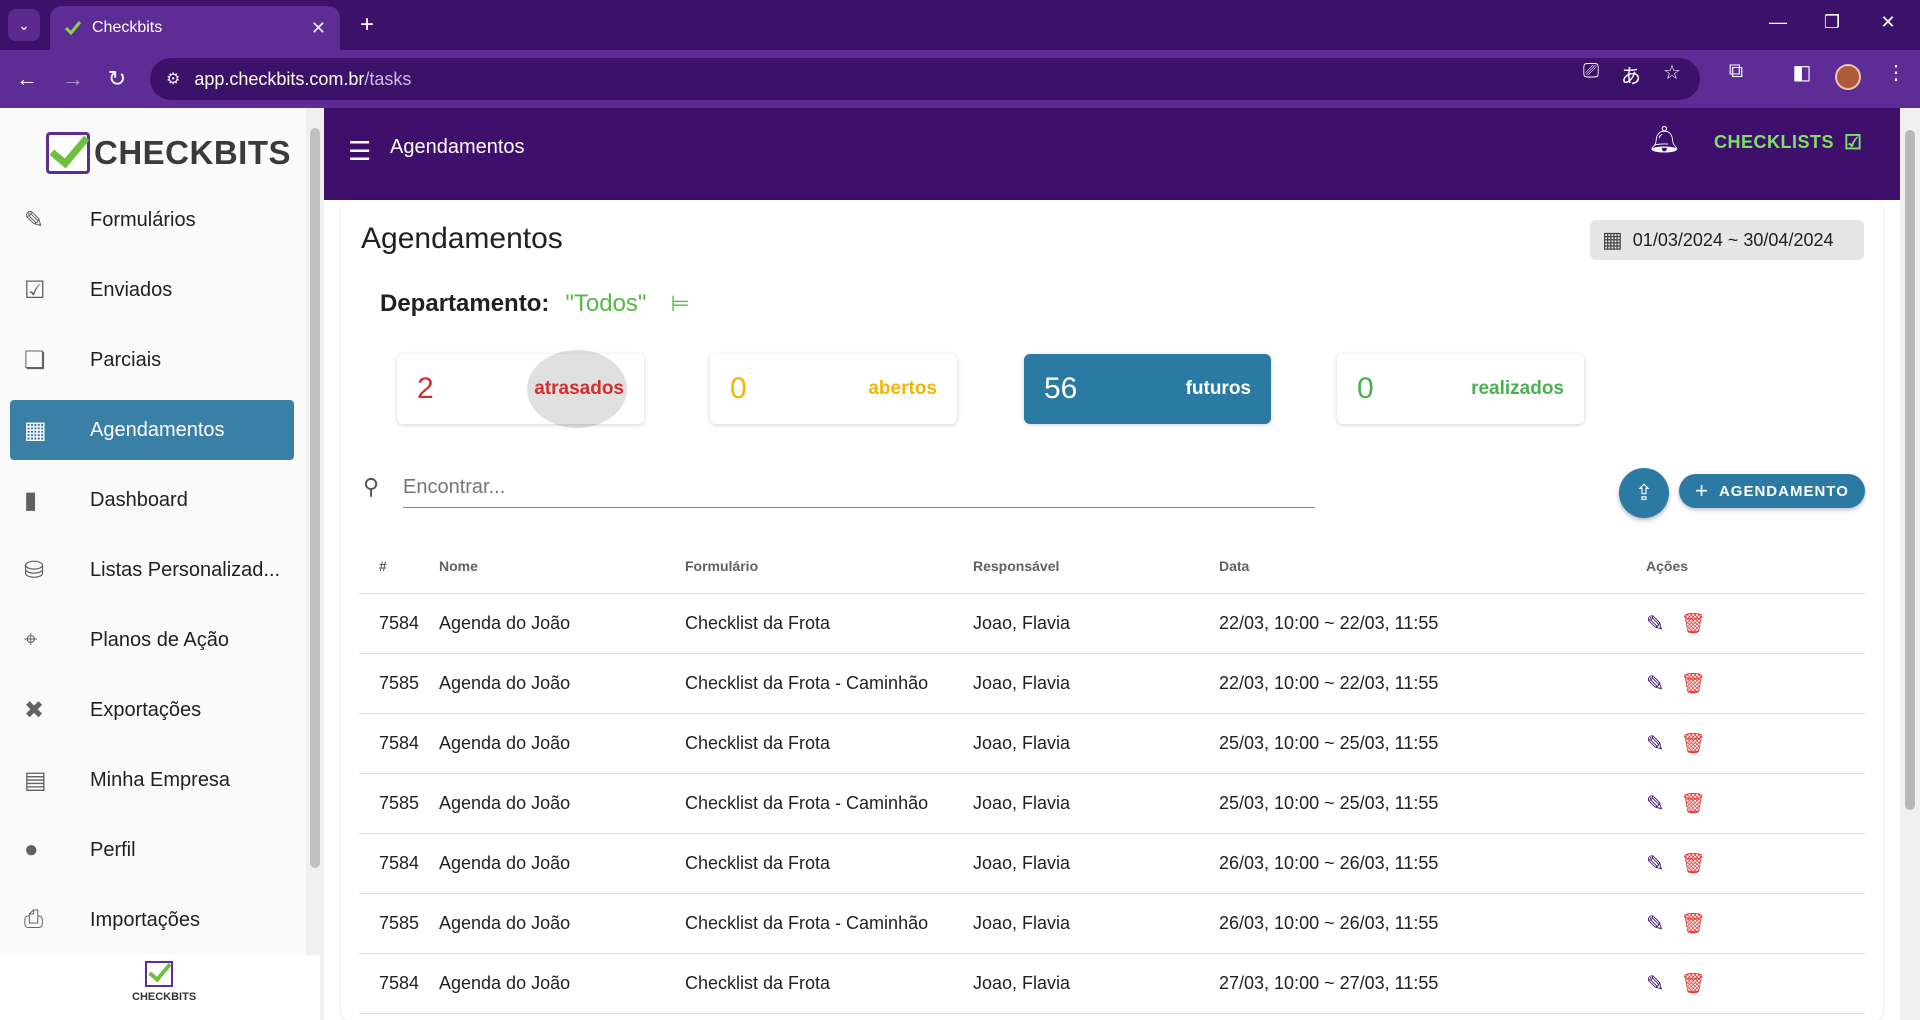 This screenshot has width=1920, height=1020. I want to click on sidebar-item-parciais: ❏ Parciais, so click(152, 360).